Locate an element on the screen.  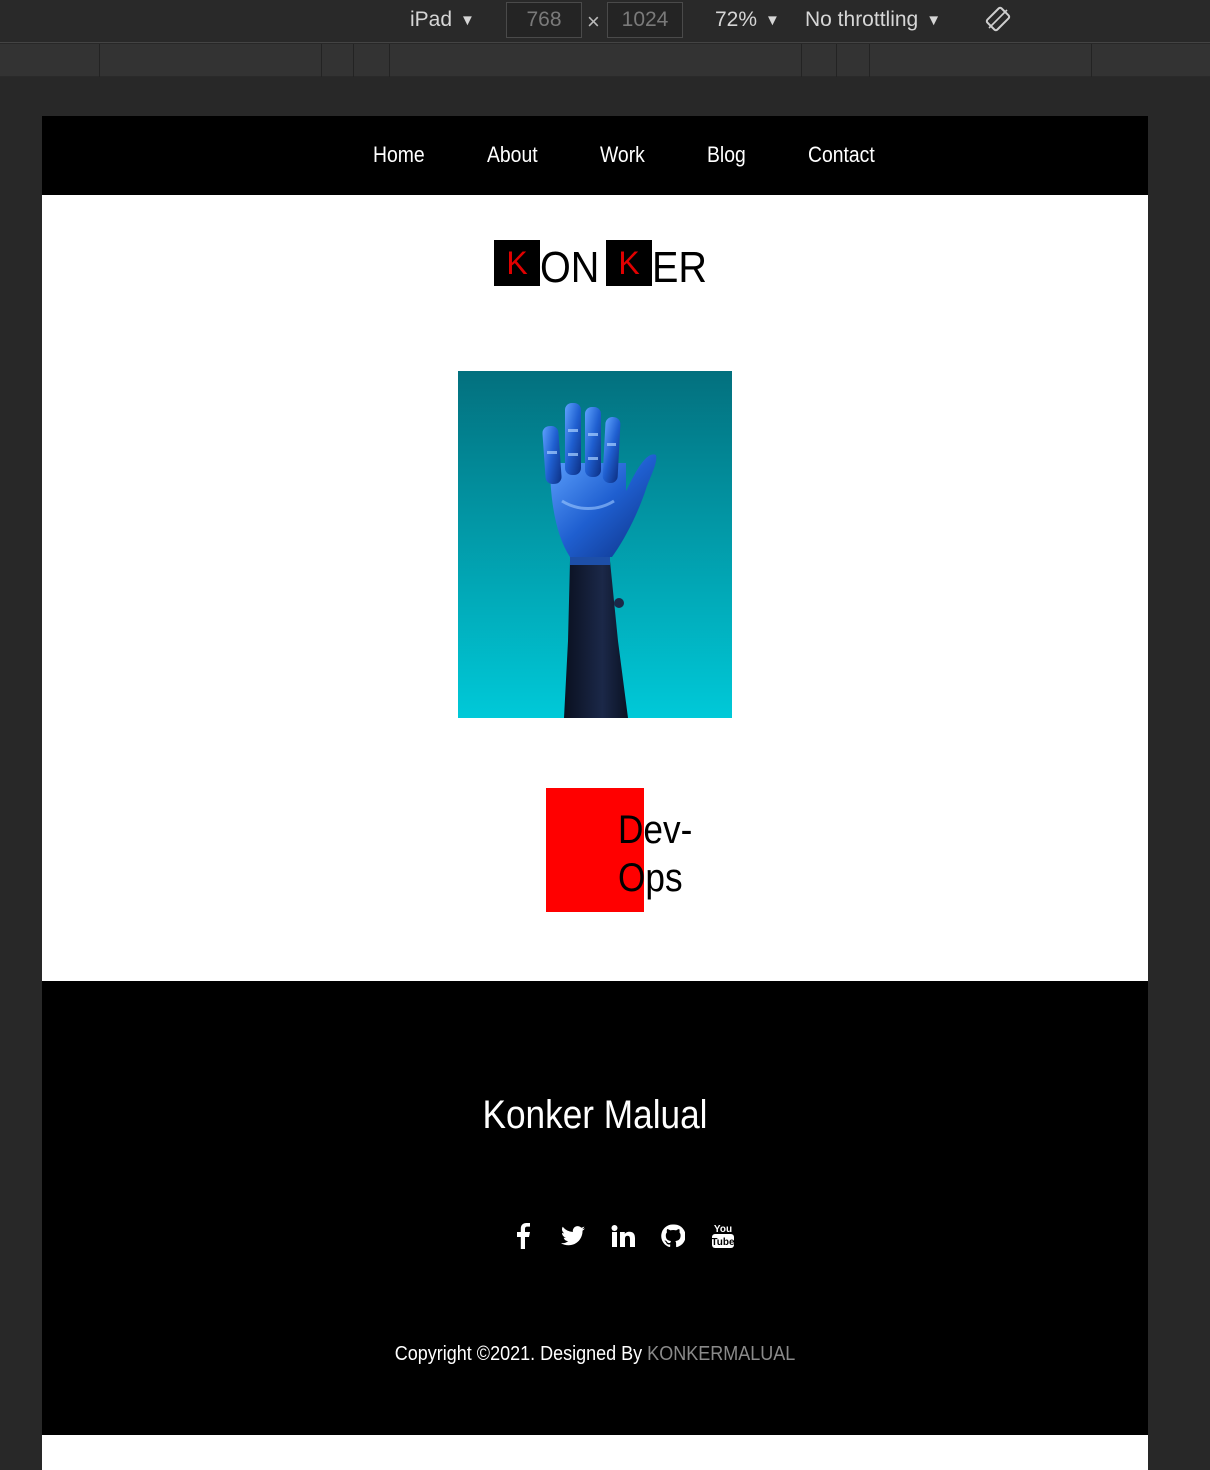
devops-heading: Dev- Ops is located at coordinates (655, 854).